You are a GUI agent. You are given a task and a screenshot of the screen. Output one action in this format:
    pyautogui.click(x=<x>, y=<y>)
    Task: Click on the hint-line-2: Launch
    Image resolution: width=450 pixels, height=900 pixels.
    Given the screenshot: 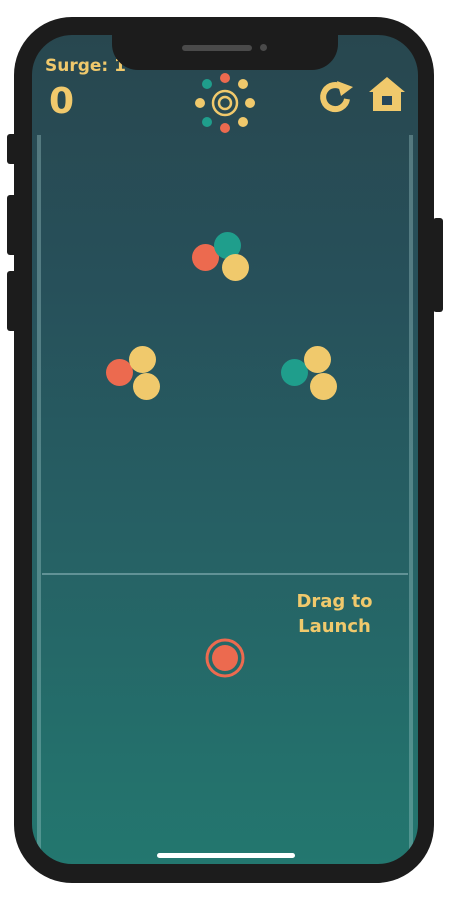 What is the action you would take?
    pyautogui.click(x=334, y=626)
    